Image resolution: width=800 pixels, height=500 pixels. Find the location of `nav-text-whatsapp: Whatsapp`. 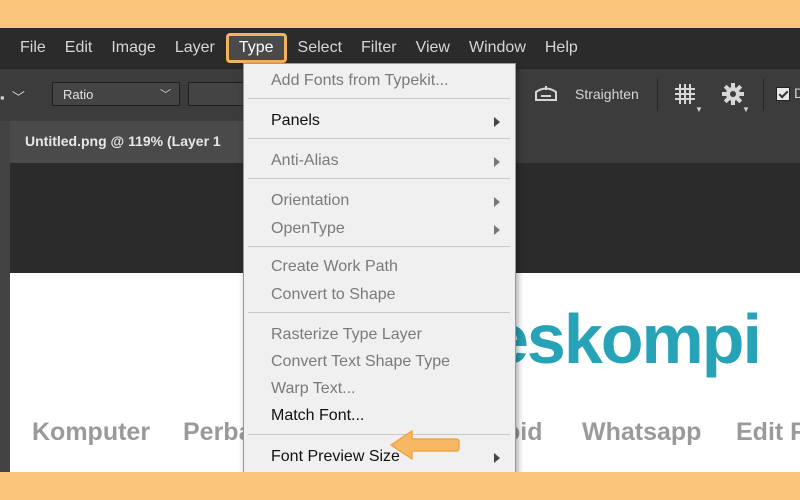

nav-text-whatsapp: Whatsapp is located at coordinates (642, 432).